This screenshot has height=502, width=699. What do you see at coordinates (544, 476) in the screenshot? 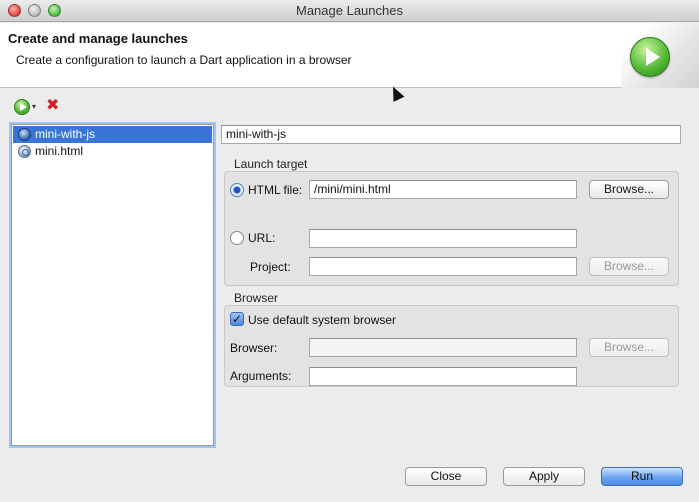
I see `apply-button: Apply` at bounding box center [544, 476].